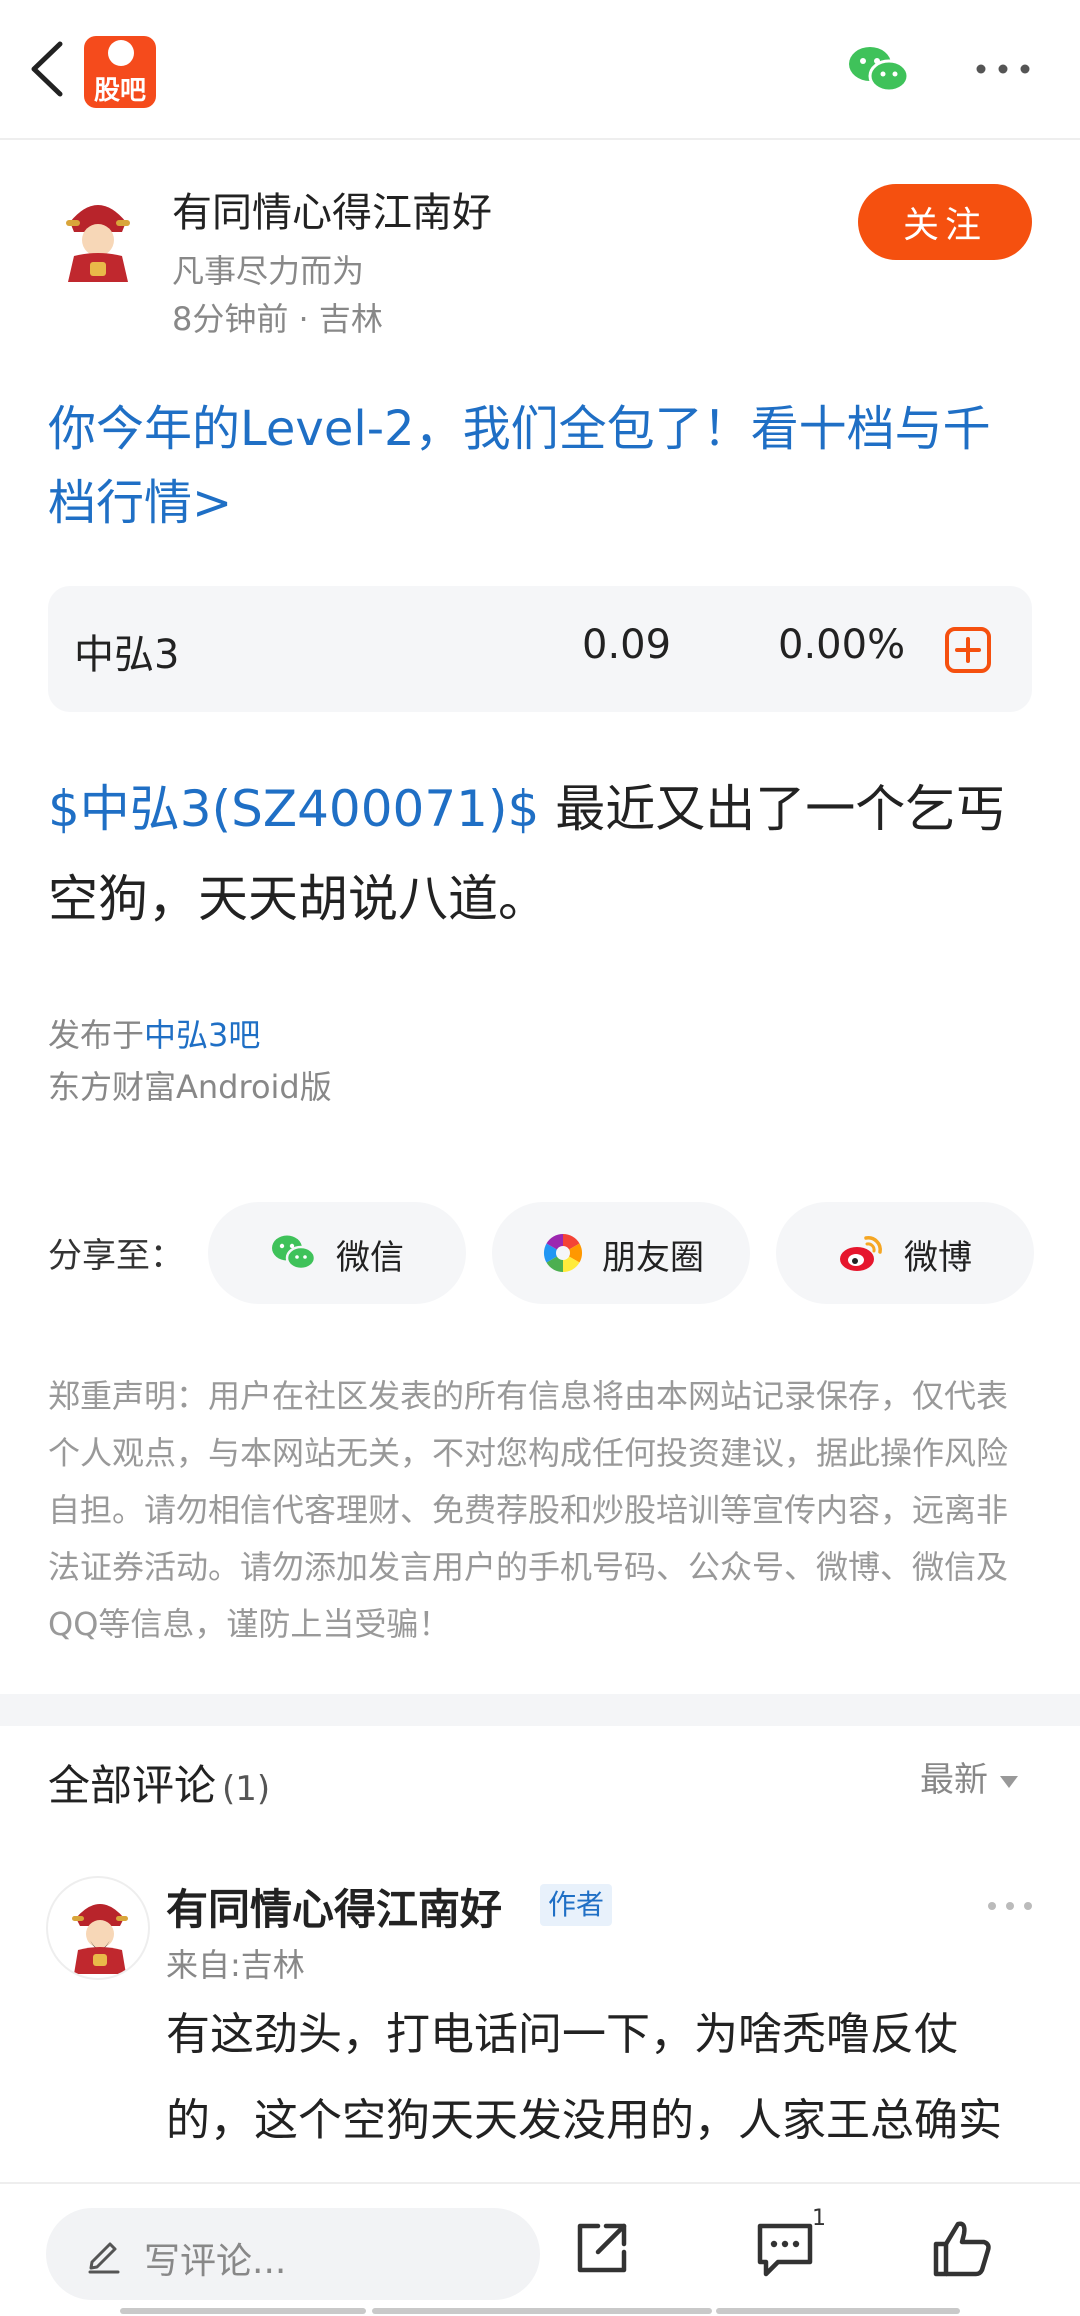 This screenshot has height=2316, width=1080. Describe the element at coordinates (98, 238) in the screenshot. I see `author-avatar` at that location.